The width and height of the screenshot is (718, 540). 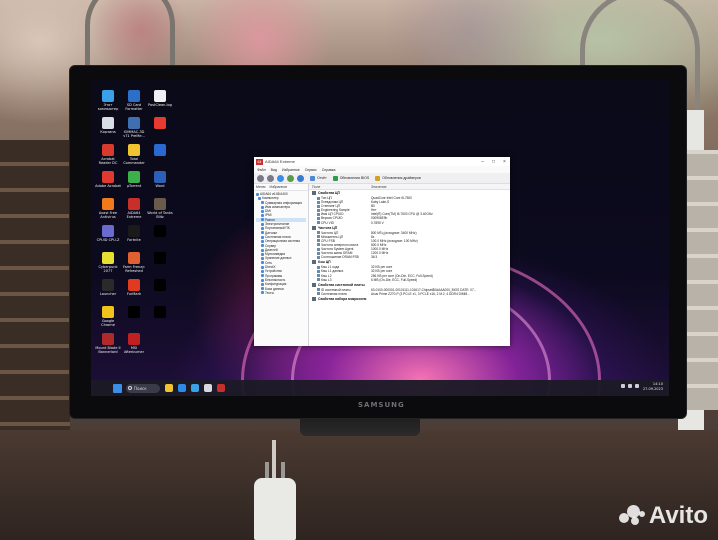 What do you see at coordinates (160, 215) in the screenshot?
I see `desktop-icon-label: World of Tanks Blitz` at bounding box center [160, 215].